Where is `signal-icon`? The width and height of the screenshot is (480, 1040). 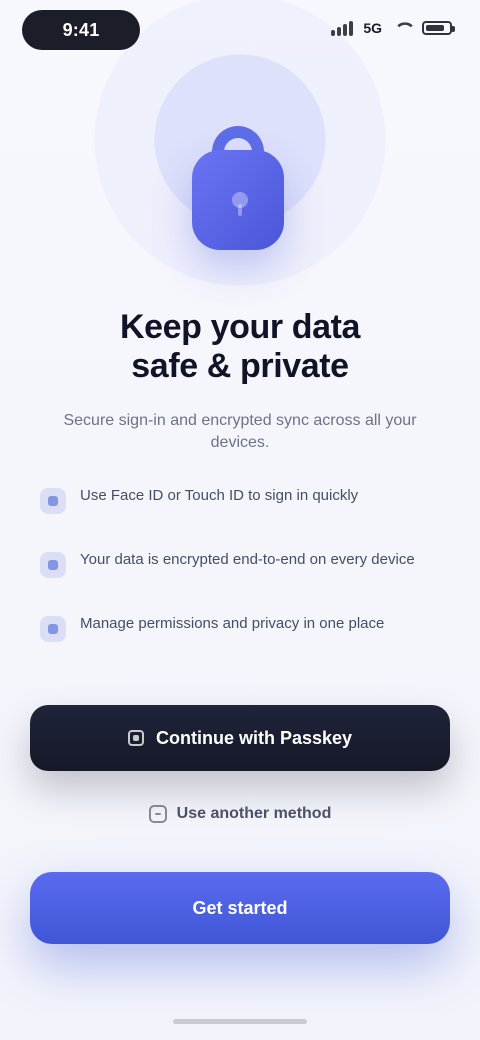
signal-icon is located at coordinates (342, 28).